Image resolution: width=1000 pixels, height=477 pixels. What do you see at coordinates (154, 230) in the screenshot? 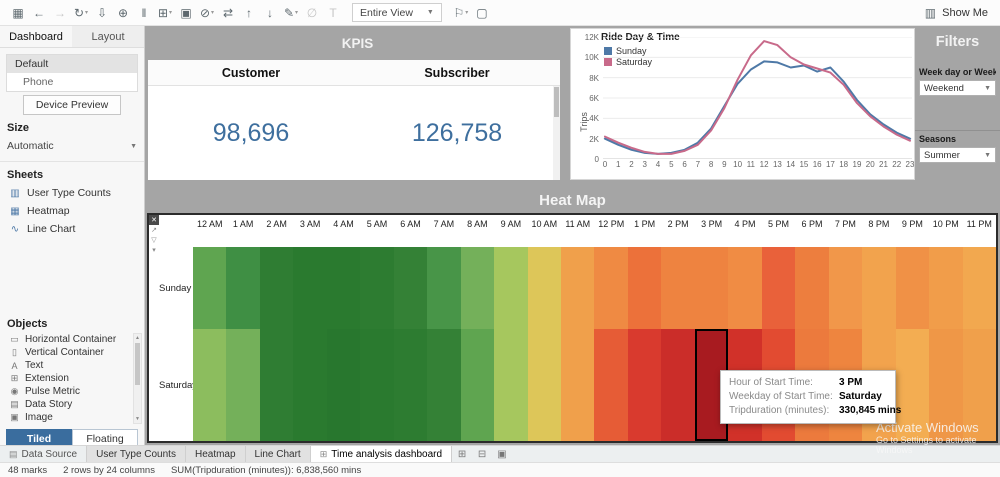
I see `go-to-sheet-icon: ↗` at bounding box center [154, 230].